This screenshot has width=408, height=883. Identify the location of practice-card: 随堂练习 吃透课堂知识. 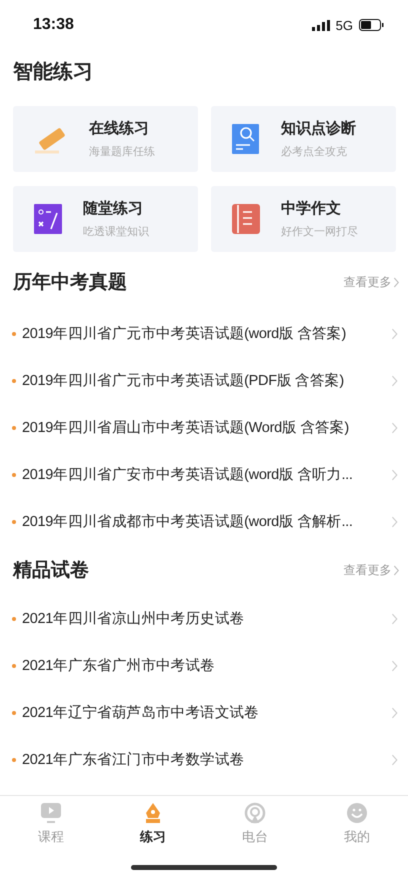
(105, 219).